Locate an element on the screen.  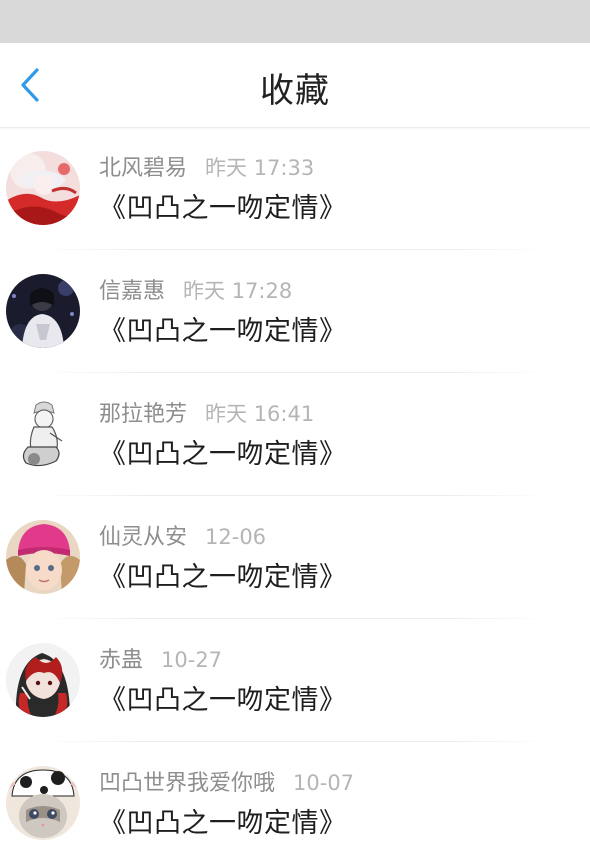
list-item: 仙灵从安 12-06 《凹凸之一吻定情》 is located at coordinates (295, 557).